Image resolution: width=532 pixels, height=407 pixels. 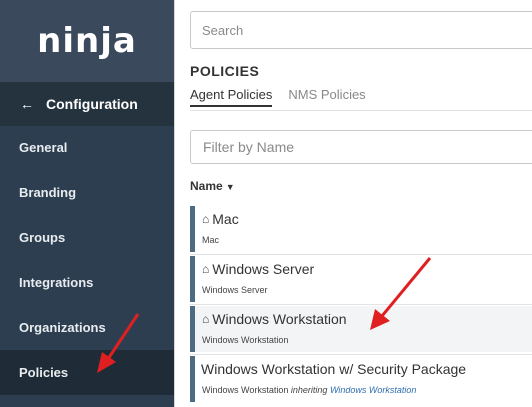 What do you see at coordinates (235, 290) in the screenshot?
I see `policy-subtitle: Windows Server` at bounding box center [235, 290].